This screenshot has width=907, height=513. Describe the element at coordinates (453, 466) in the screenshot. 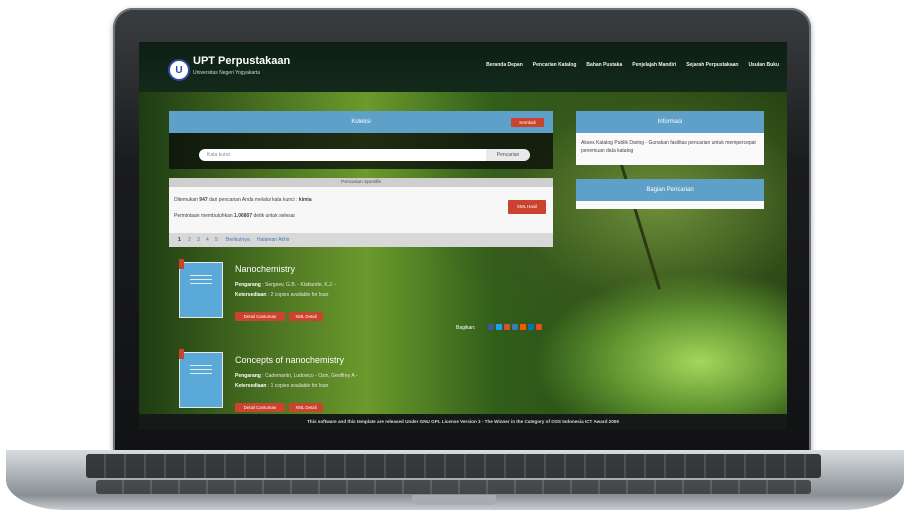

I see `laptop-keyboard` at that location.